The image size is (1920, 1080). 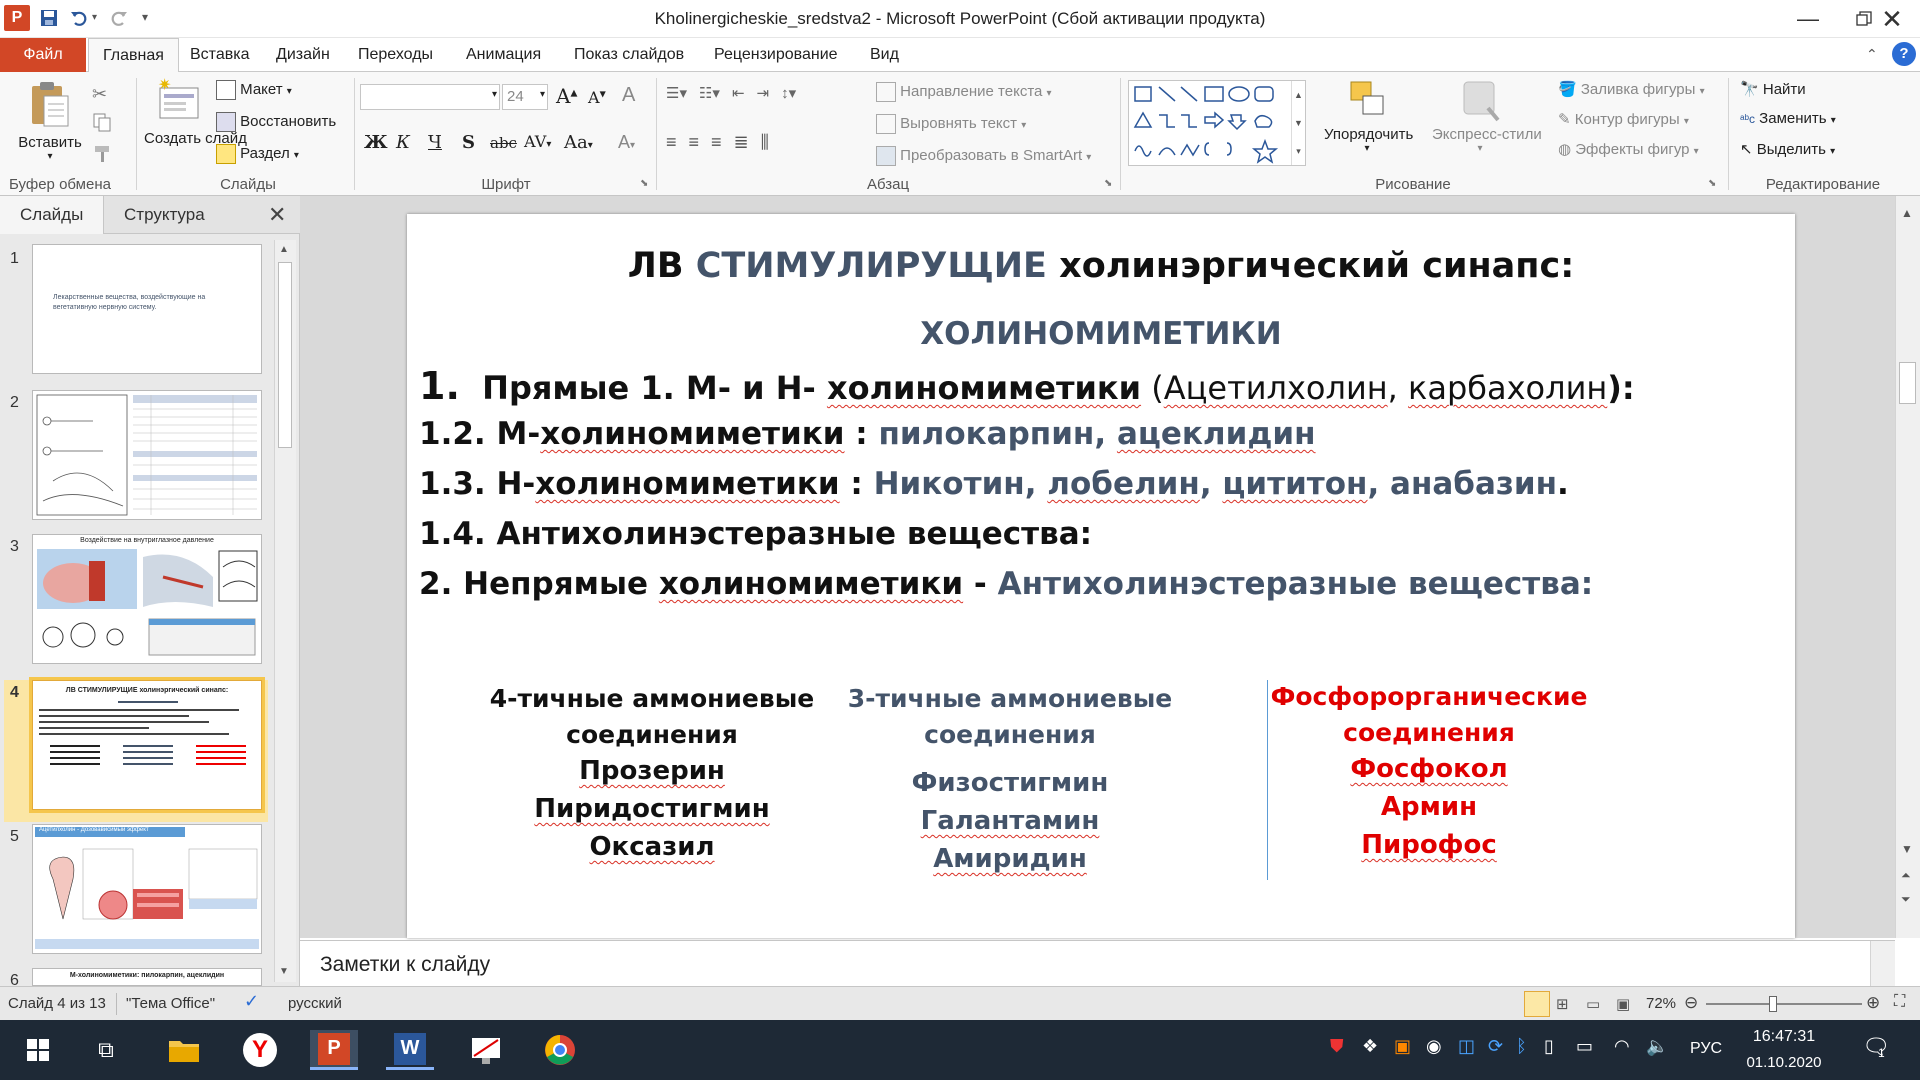 I want to click on clock-date: 01.10.2020, so click(x=1784, y=1062).